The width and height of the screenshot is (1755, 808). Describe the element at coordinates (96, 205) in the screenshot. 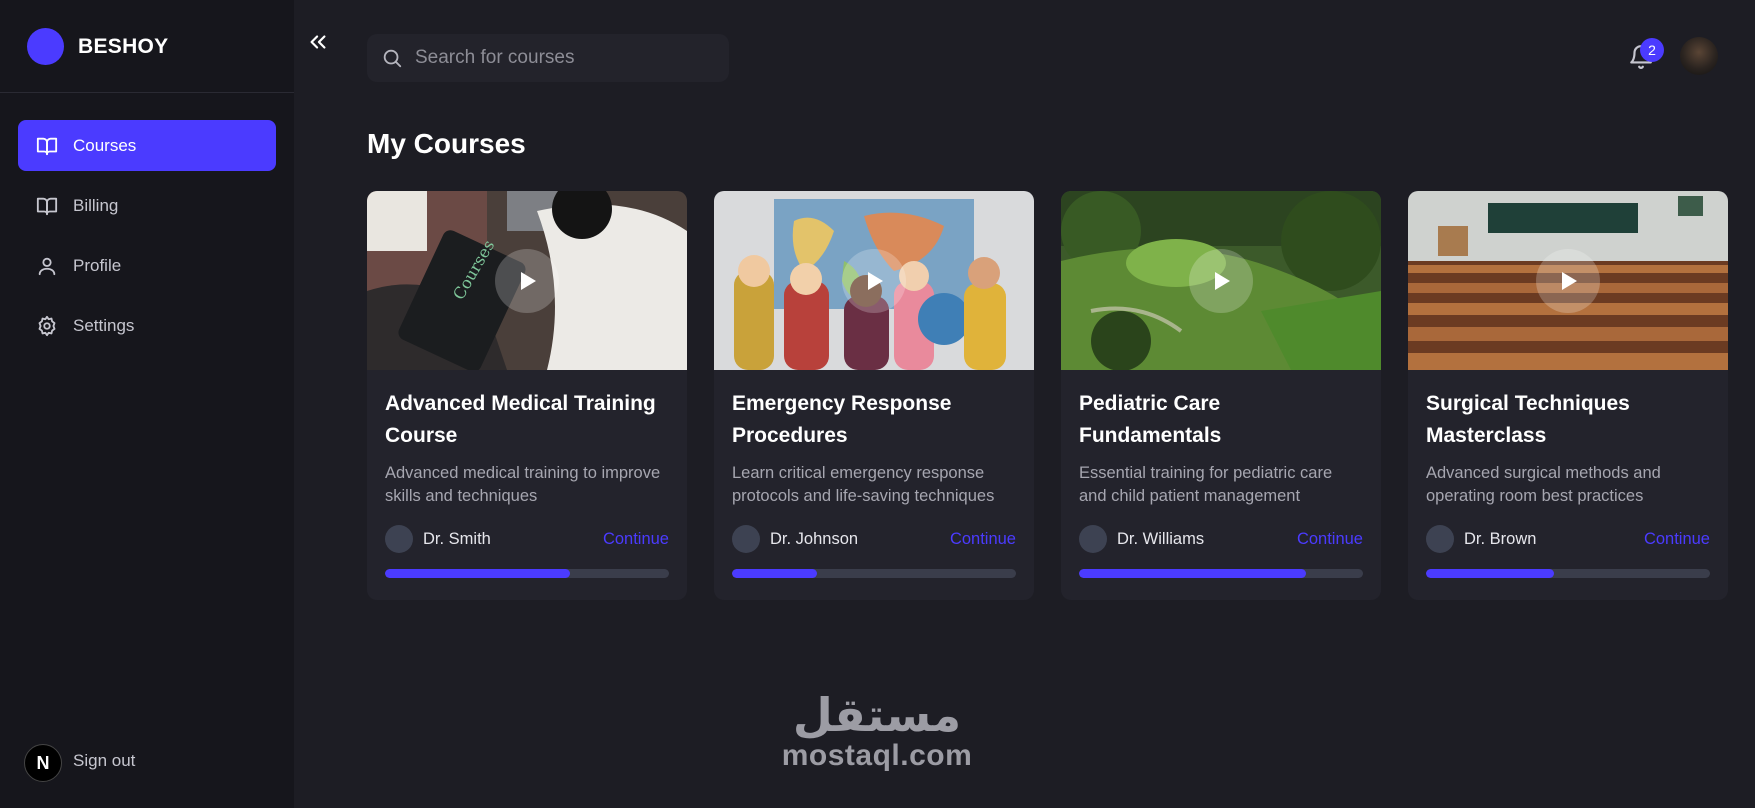

I see `sidebar-item-label: Billing` at that location.